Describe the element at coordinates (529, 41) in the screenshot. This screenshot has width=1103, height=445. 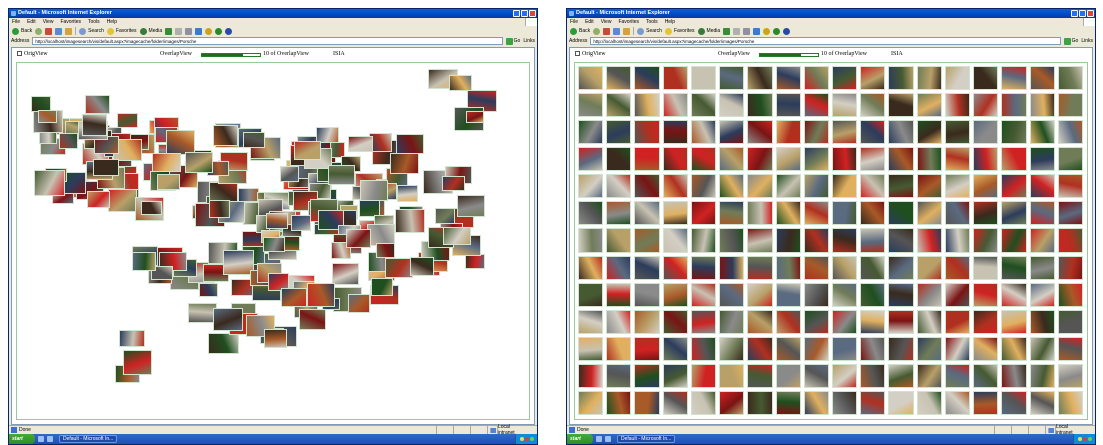
I see `links-button: Links` at that location.